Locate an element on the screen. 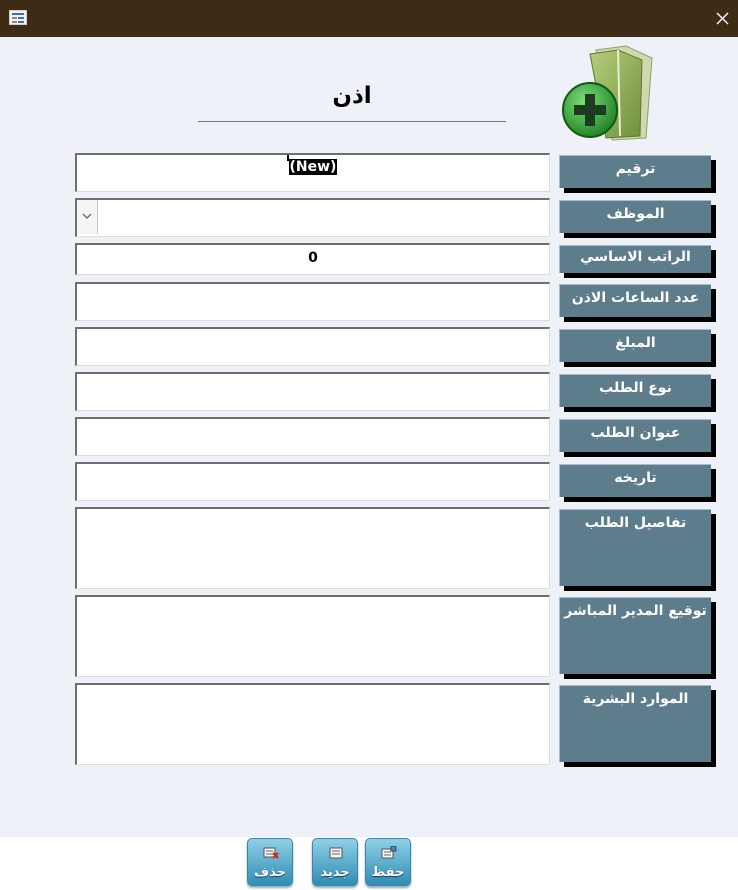 Image resolution: width=738 pixels, height=890 pixels. close-button is located at coordinates (723, 18).